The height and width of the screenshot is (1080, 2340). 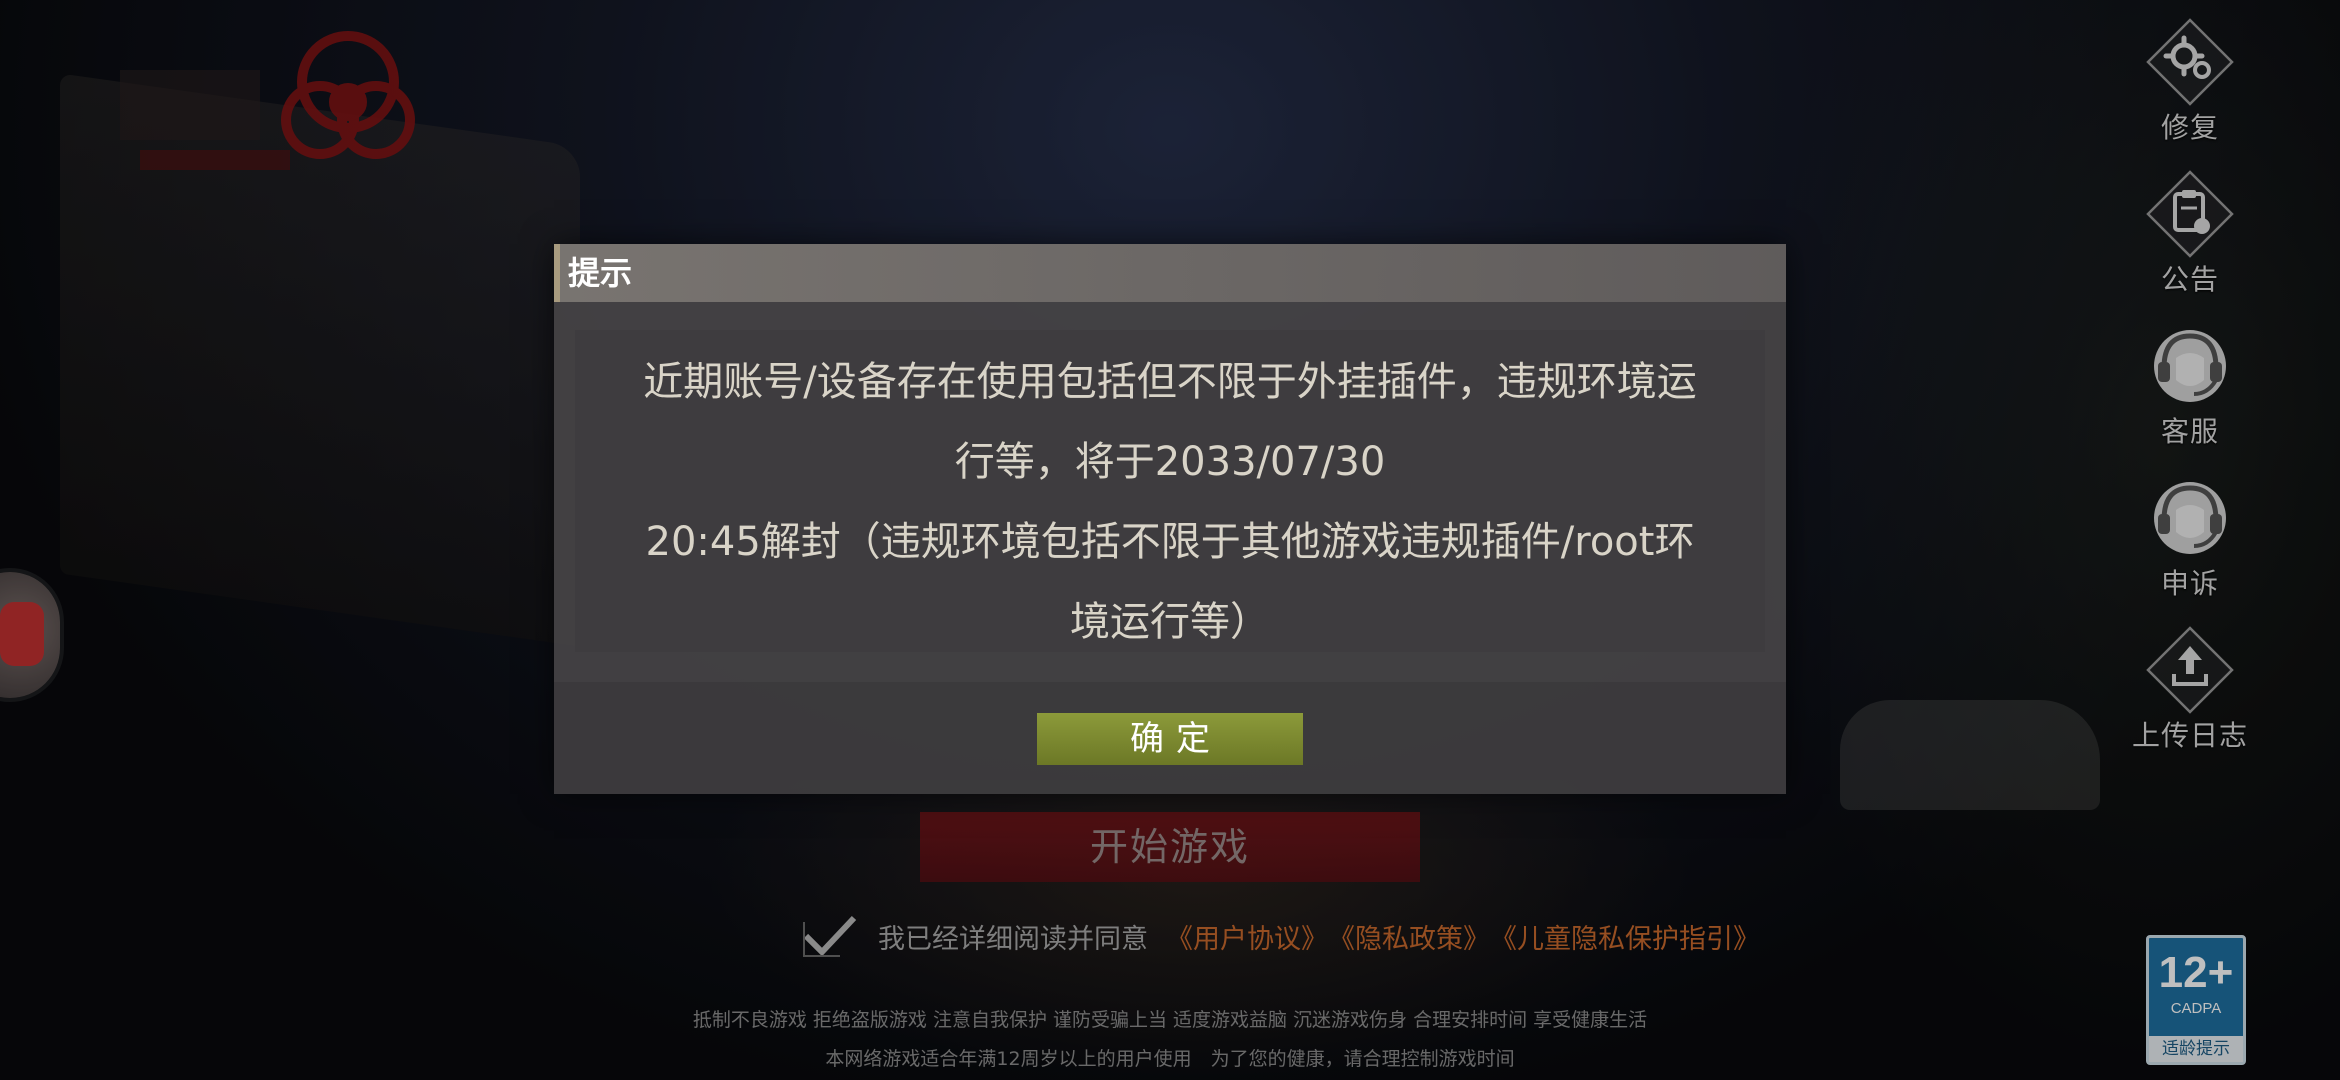 What do you see at coordinates (1170, 622) in the screenshot?
I see `dialog-message-line: 境运行等）` at bounding box center [1170, 622].